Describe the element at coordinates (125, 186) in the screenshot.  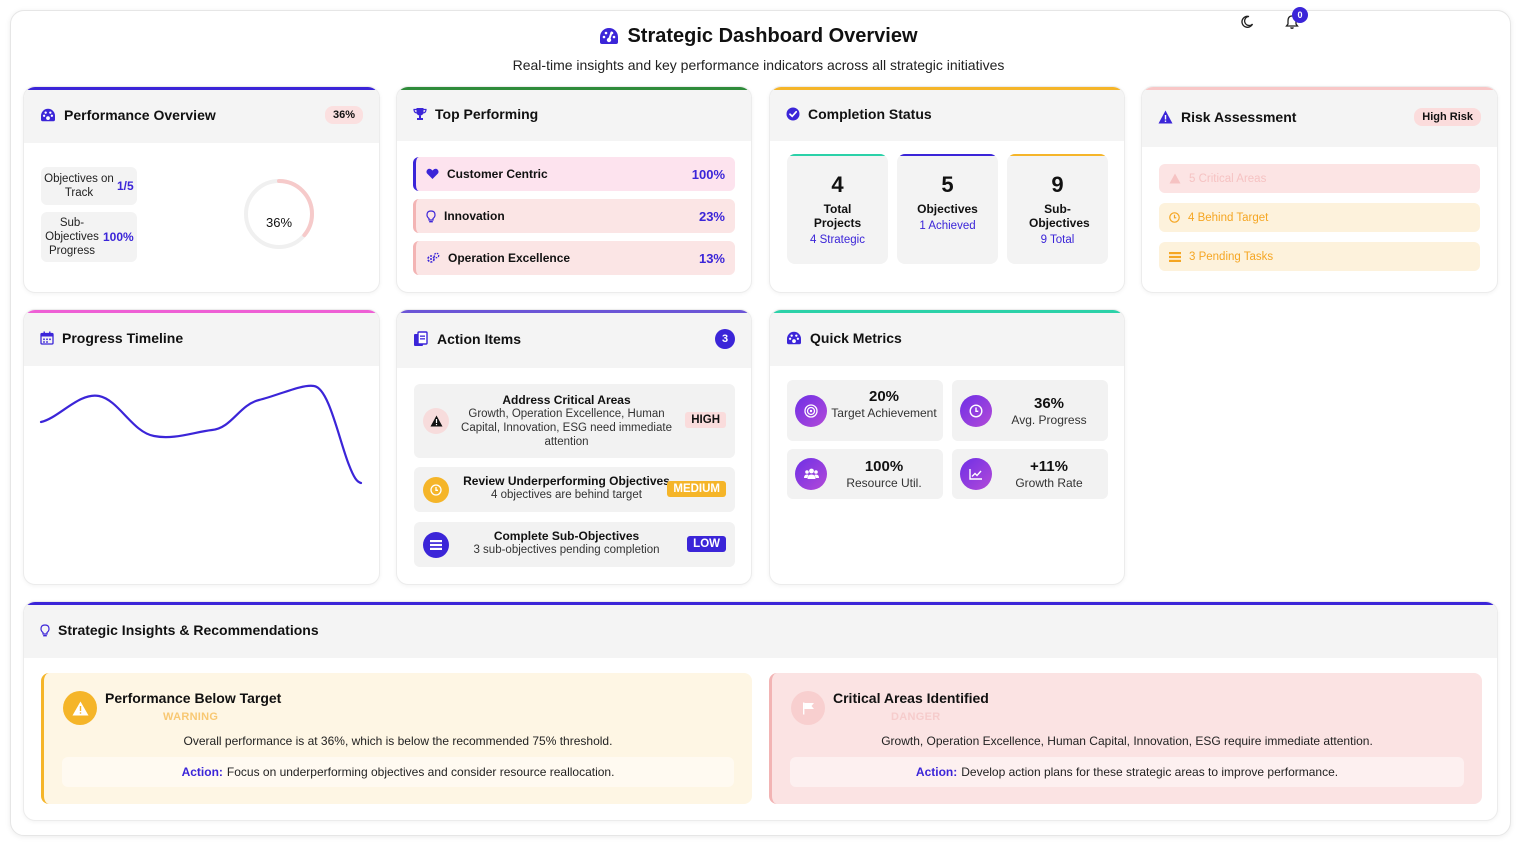
I see `objectives-on-track-value: 1/5` at that location.